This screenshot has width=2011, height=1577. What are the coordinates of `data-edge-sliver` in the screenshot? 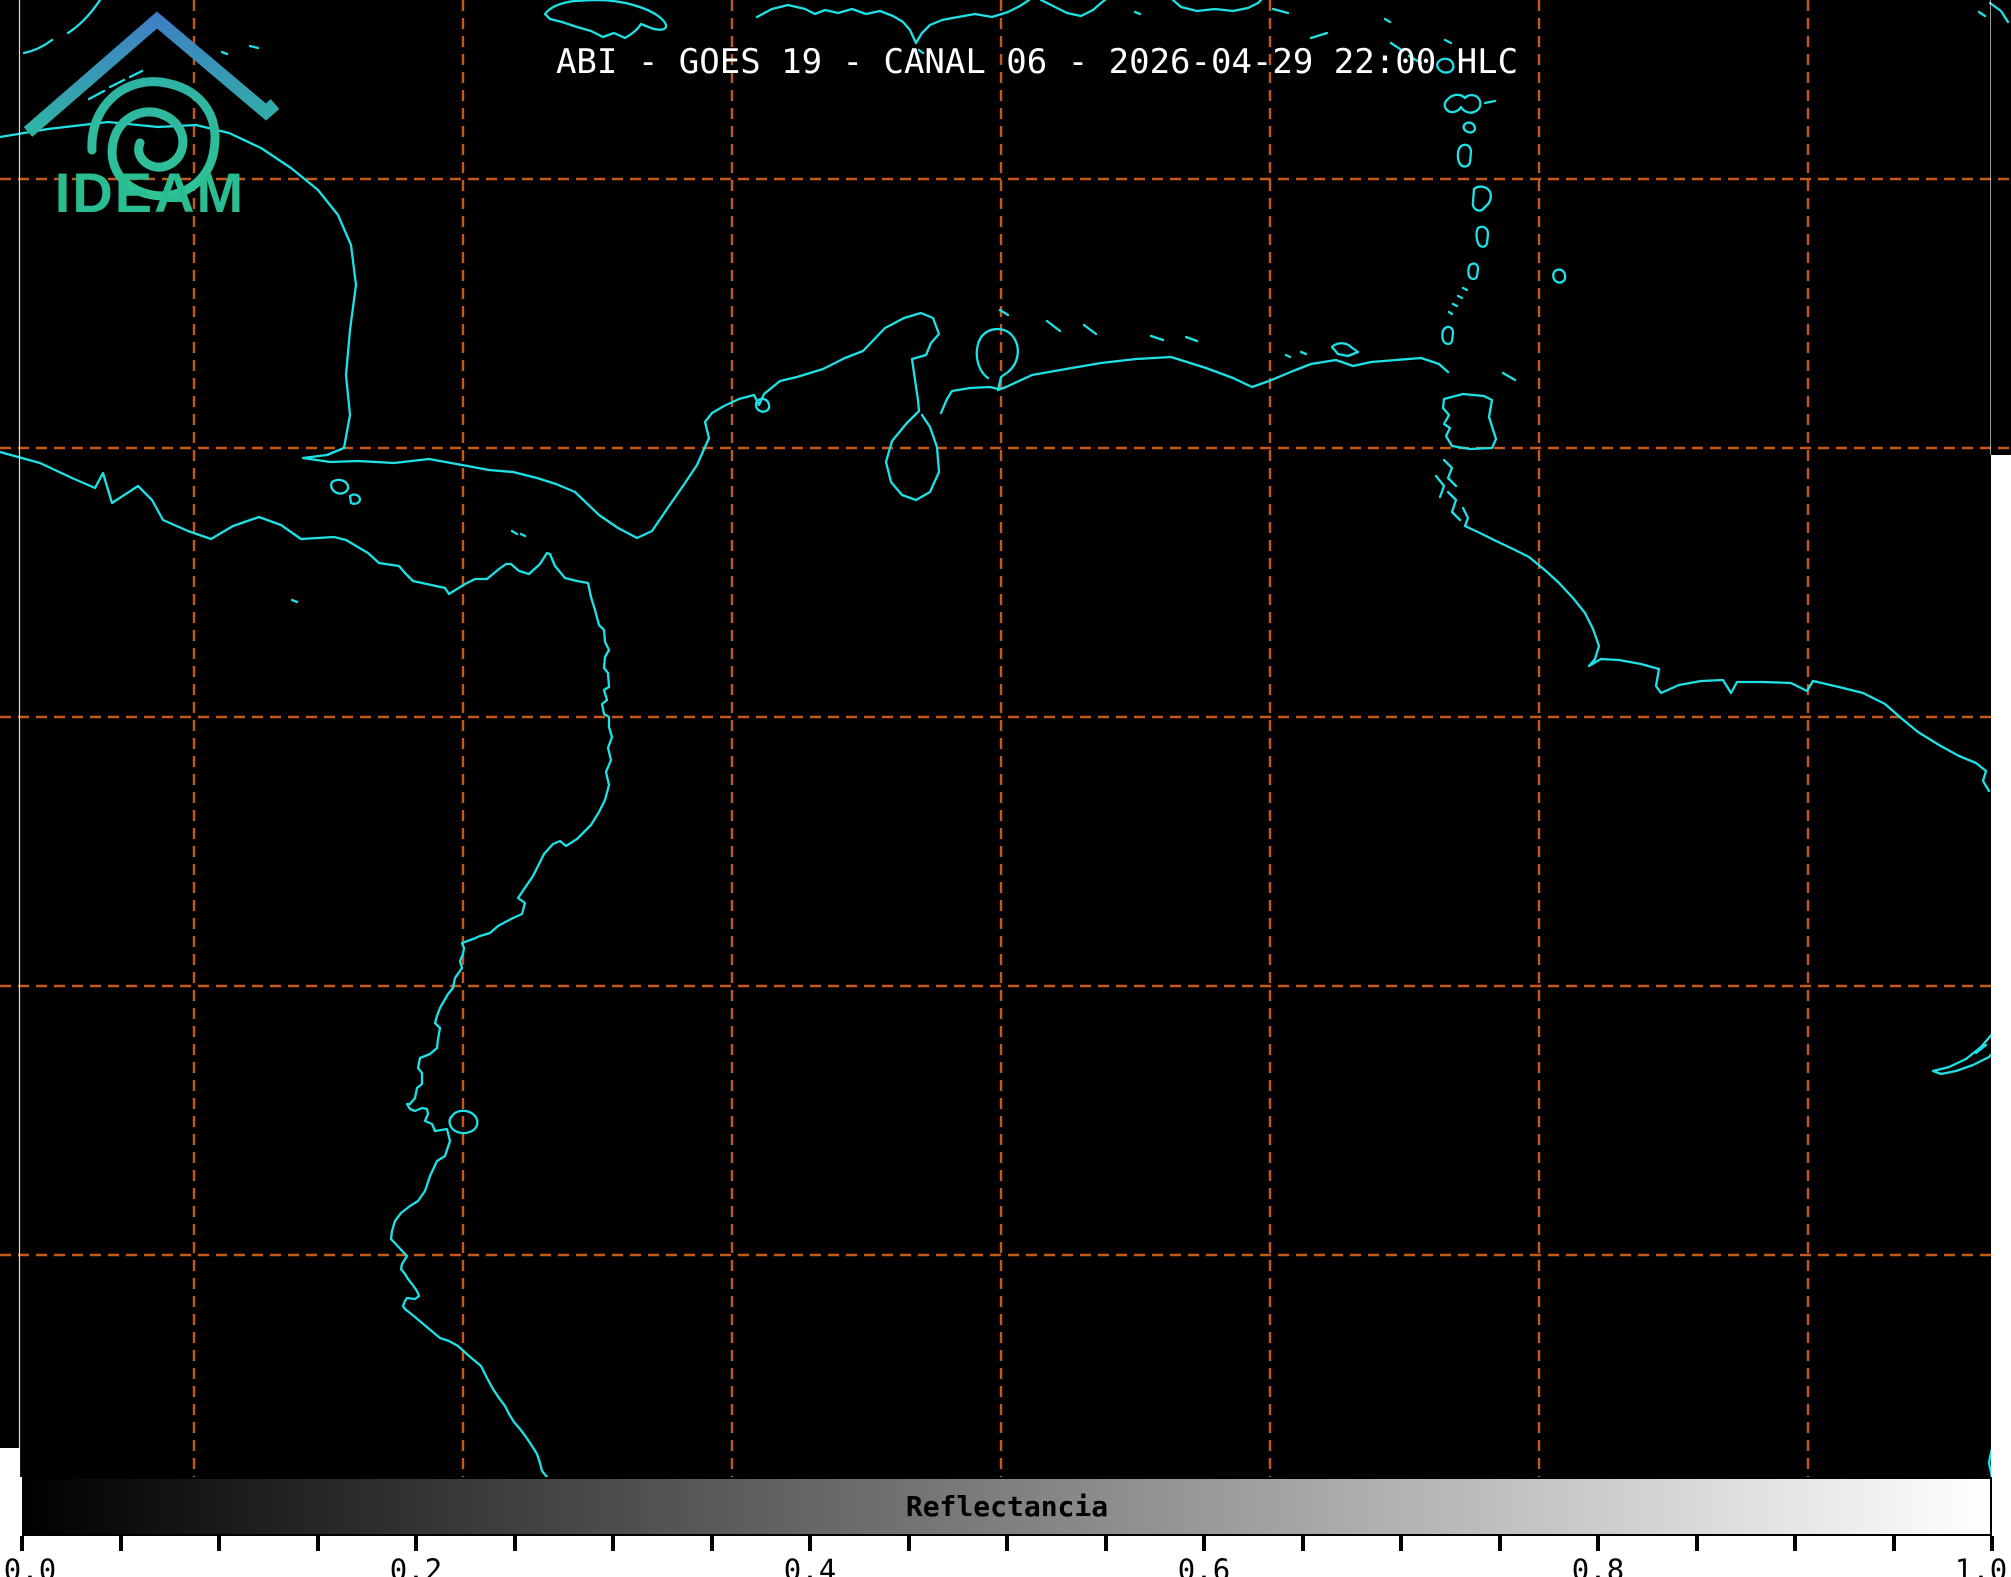 It's located at (10, 1462).